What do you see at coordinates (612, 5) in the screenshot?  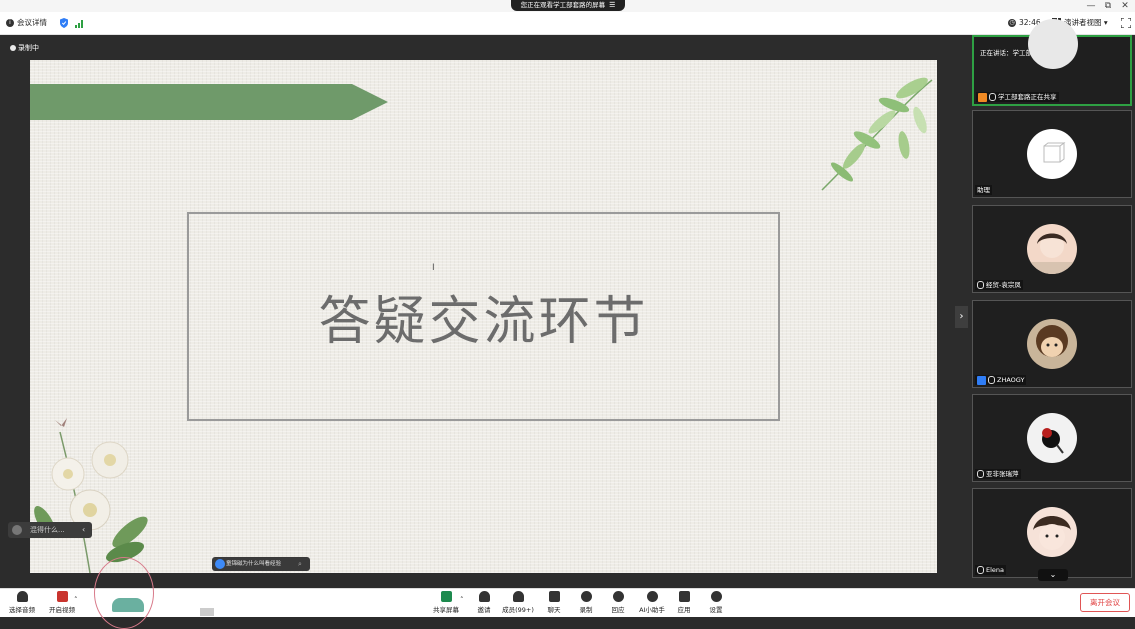 I see `menu-icon: ☰` at bounding box center [612, 5].